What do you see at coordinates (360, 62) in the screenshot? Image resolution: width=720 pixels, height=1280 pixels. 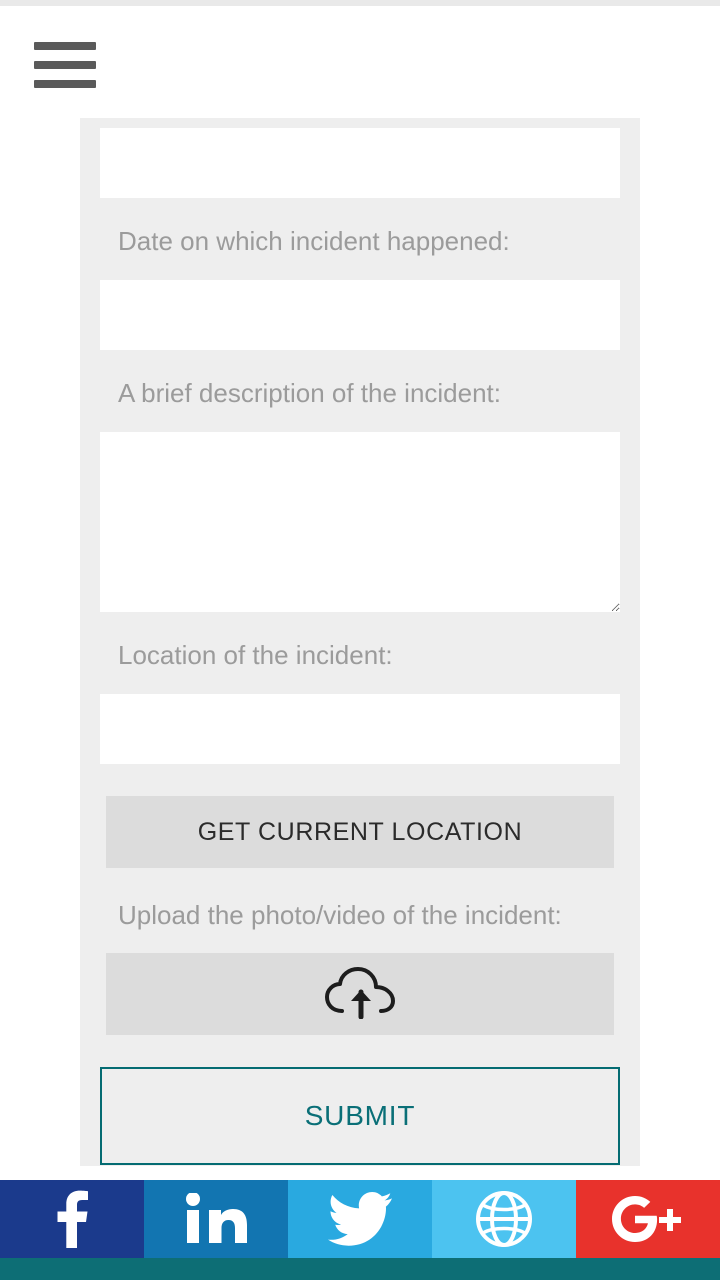 I see `app-header` at bounding box center [360, 62].